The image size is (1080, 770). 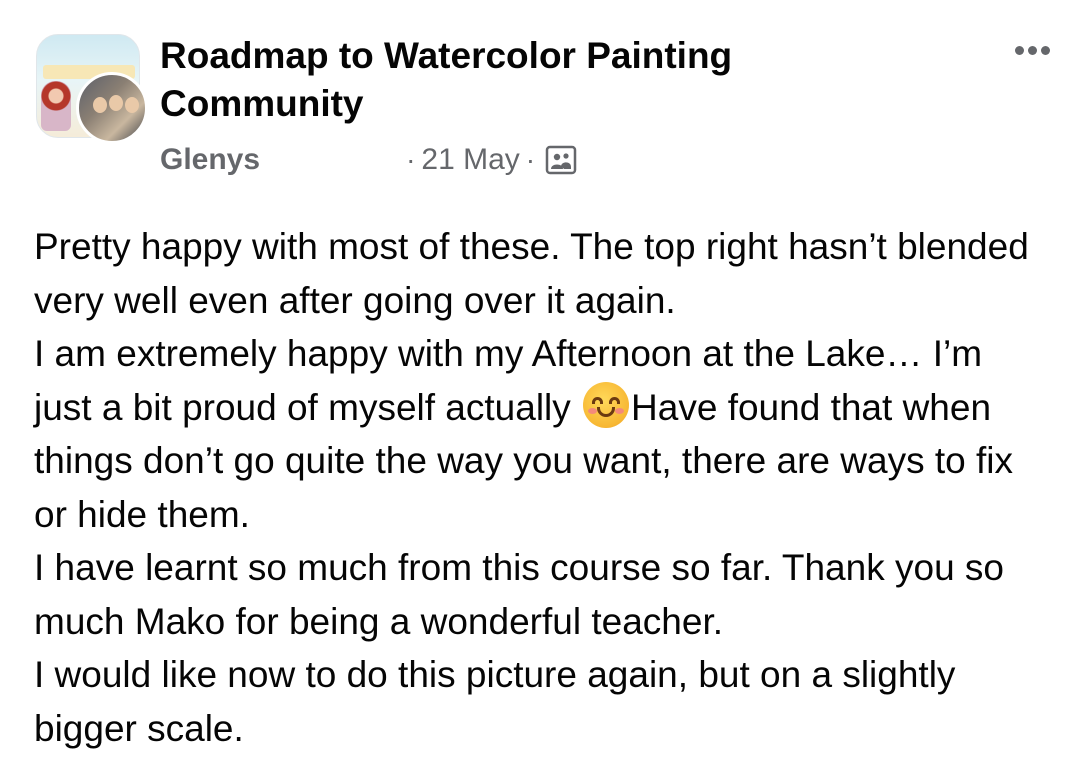 What do you see at coordinates (210, 160) in the screenshot?
I see `author-name: Glenys` at bounding box center [210, 160].